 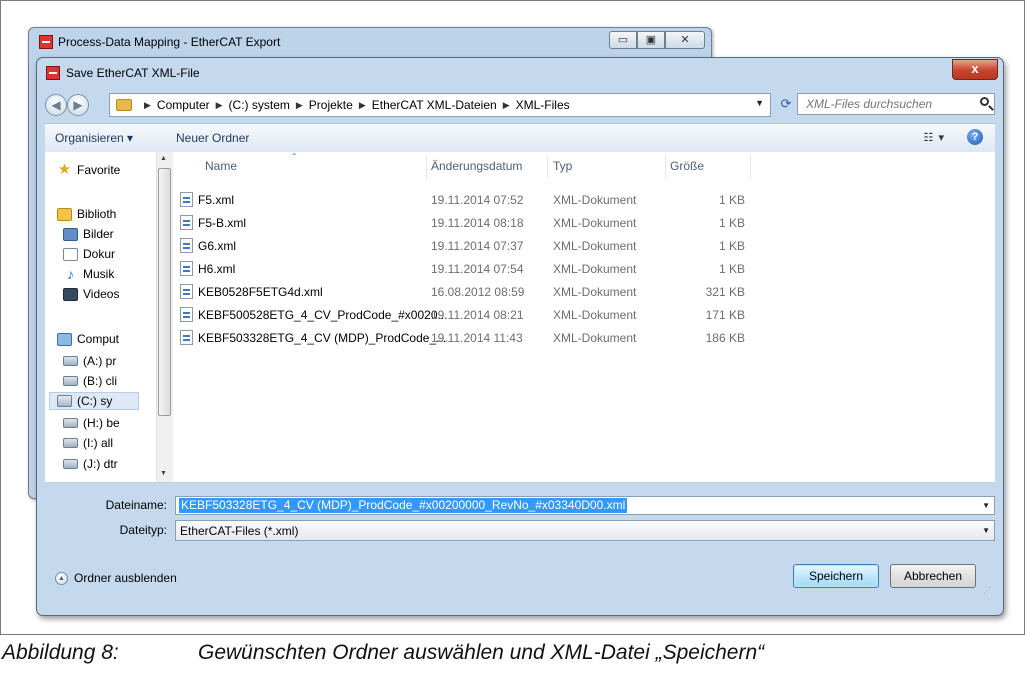 I want to click on file-date: 19.11.2014 07:52, so click(x=477, y=200).